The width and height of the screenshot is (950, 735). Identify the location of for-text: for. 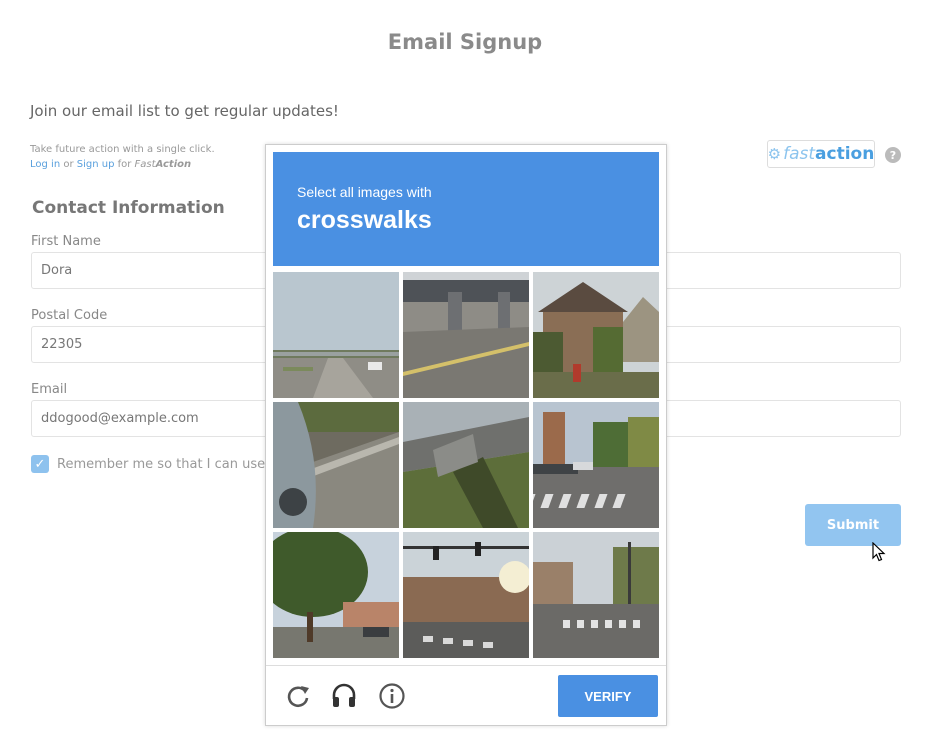
(124, 164).